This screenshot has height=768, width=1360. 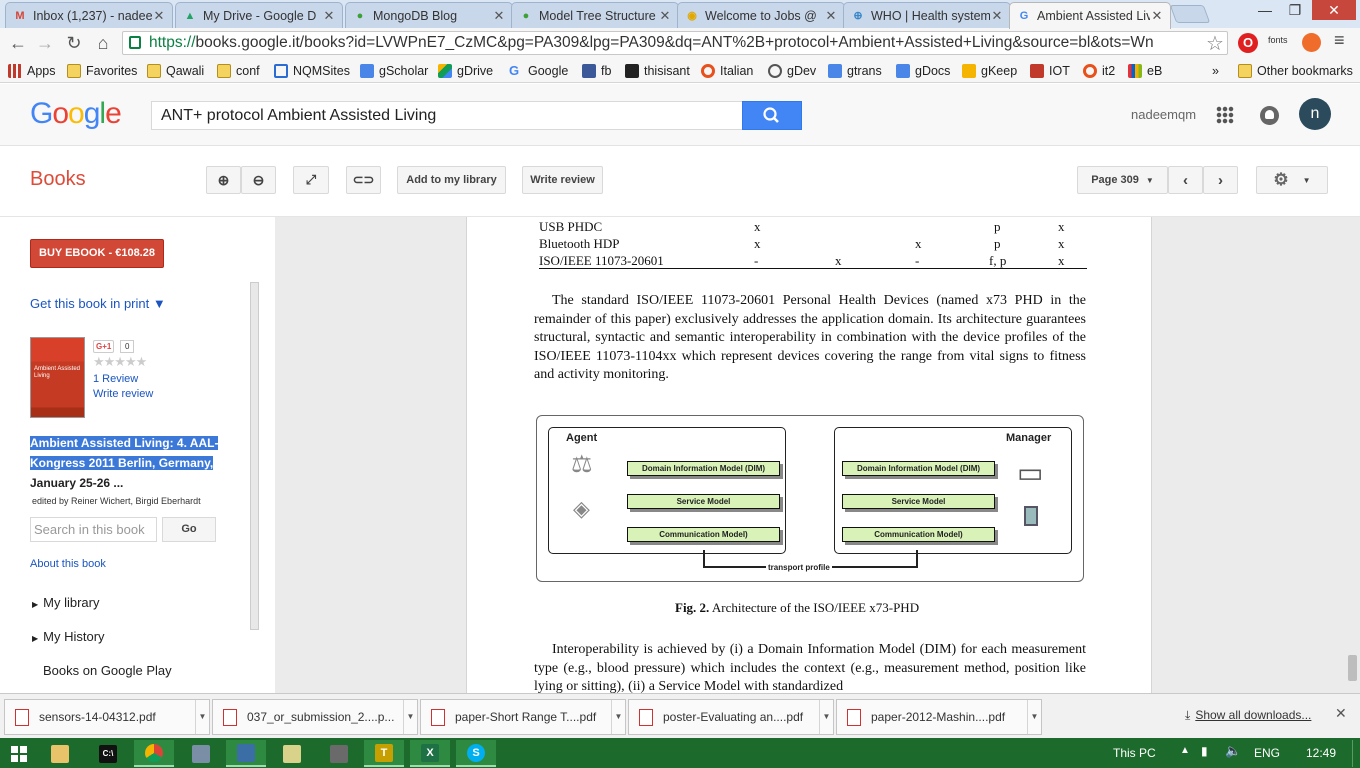 I want to click on avatar: n, so click(x=1315, y=114).